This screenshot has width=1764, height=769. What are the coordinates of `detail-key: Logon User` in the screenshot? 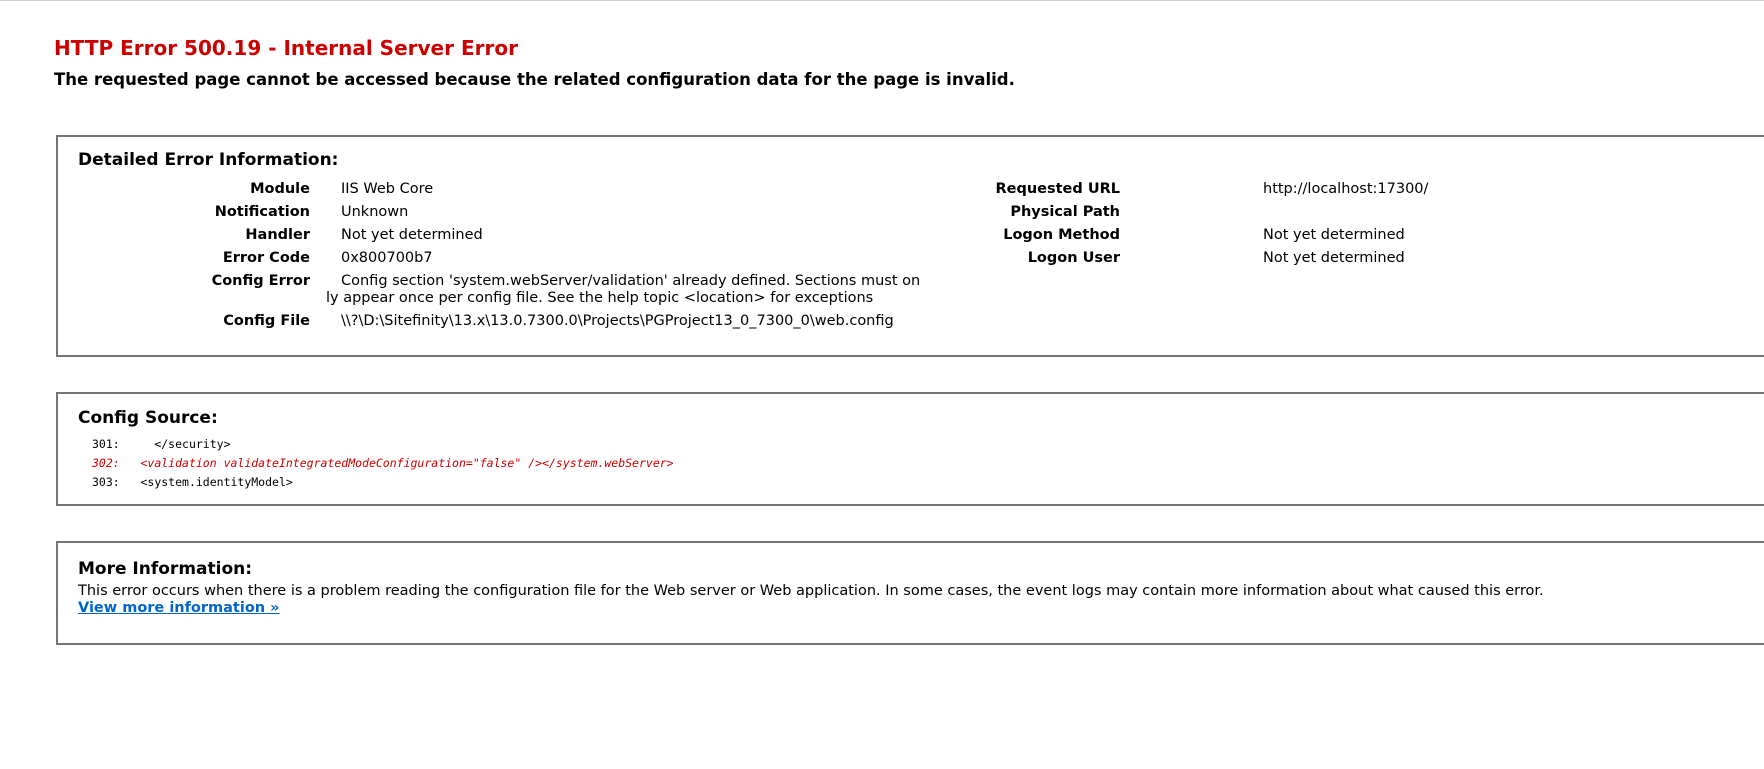 It's located at (1073, 258).